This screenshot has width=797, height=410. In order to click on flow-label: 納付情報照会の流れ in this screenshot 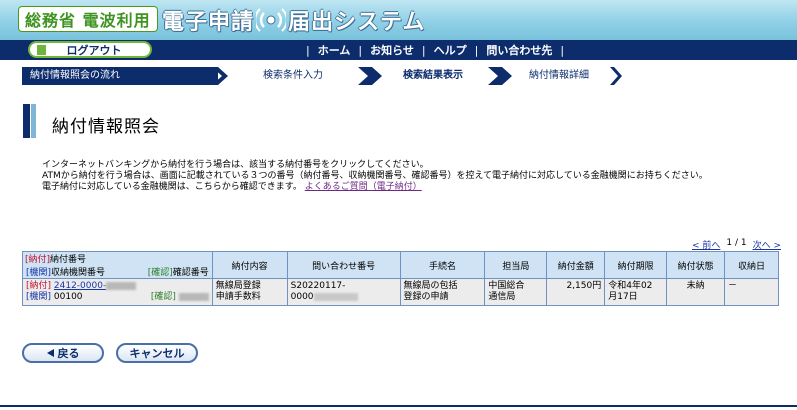, I will do `click(120, 76)`.